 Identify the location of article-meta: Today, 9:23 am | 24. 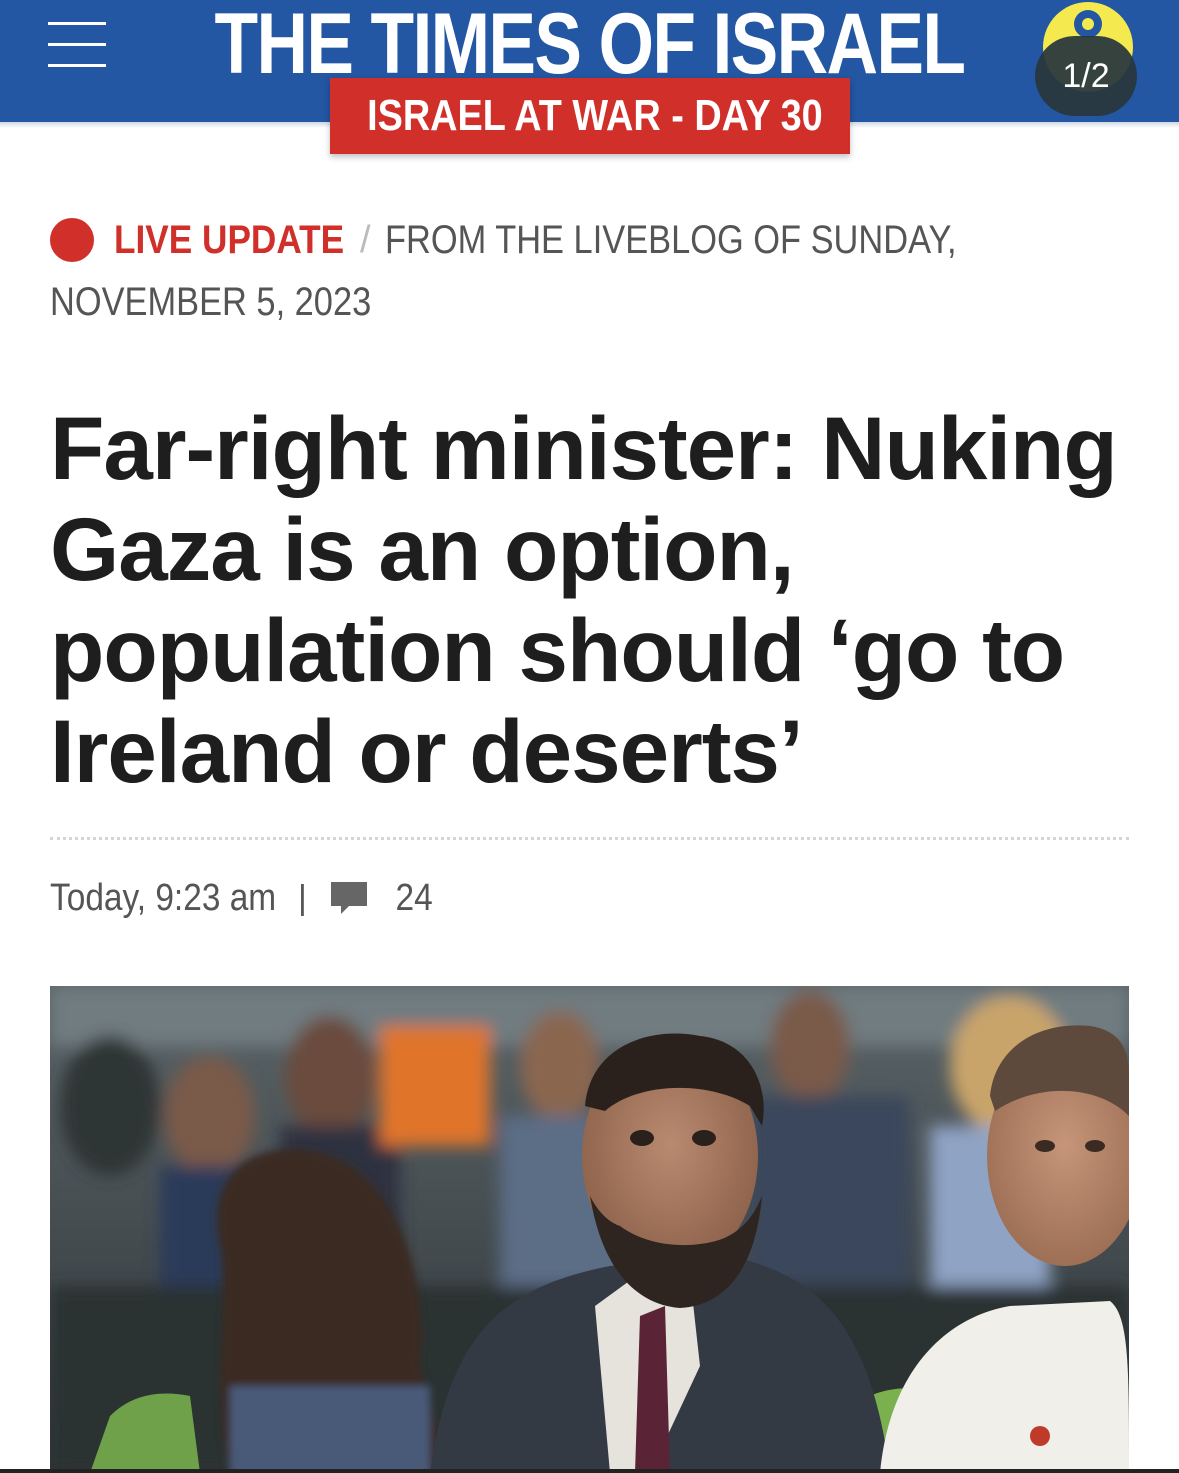
(242, 898).